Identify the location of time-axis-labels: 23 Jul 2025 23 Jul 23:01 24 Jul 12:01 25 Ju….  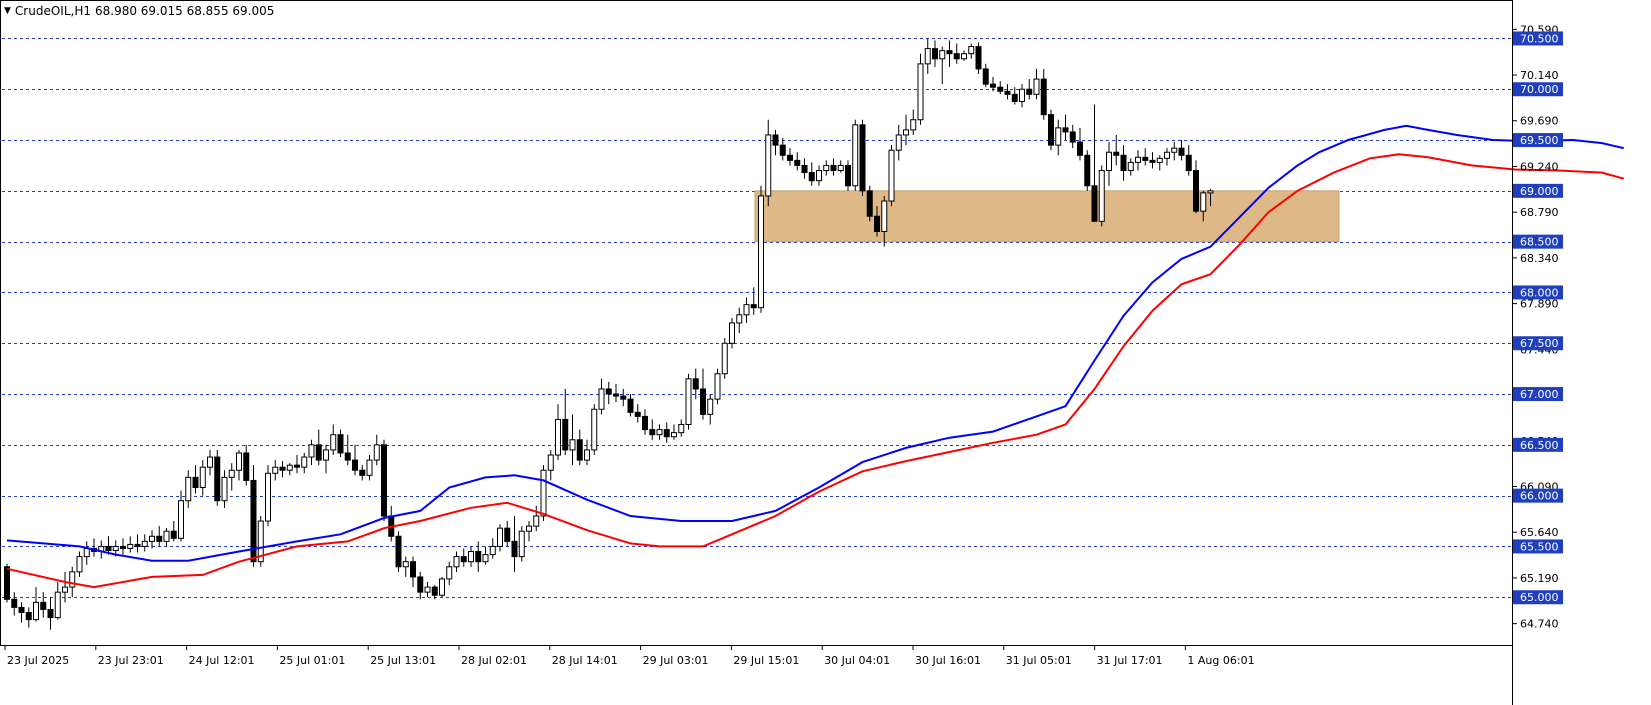
(629, 656).